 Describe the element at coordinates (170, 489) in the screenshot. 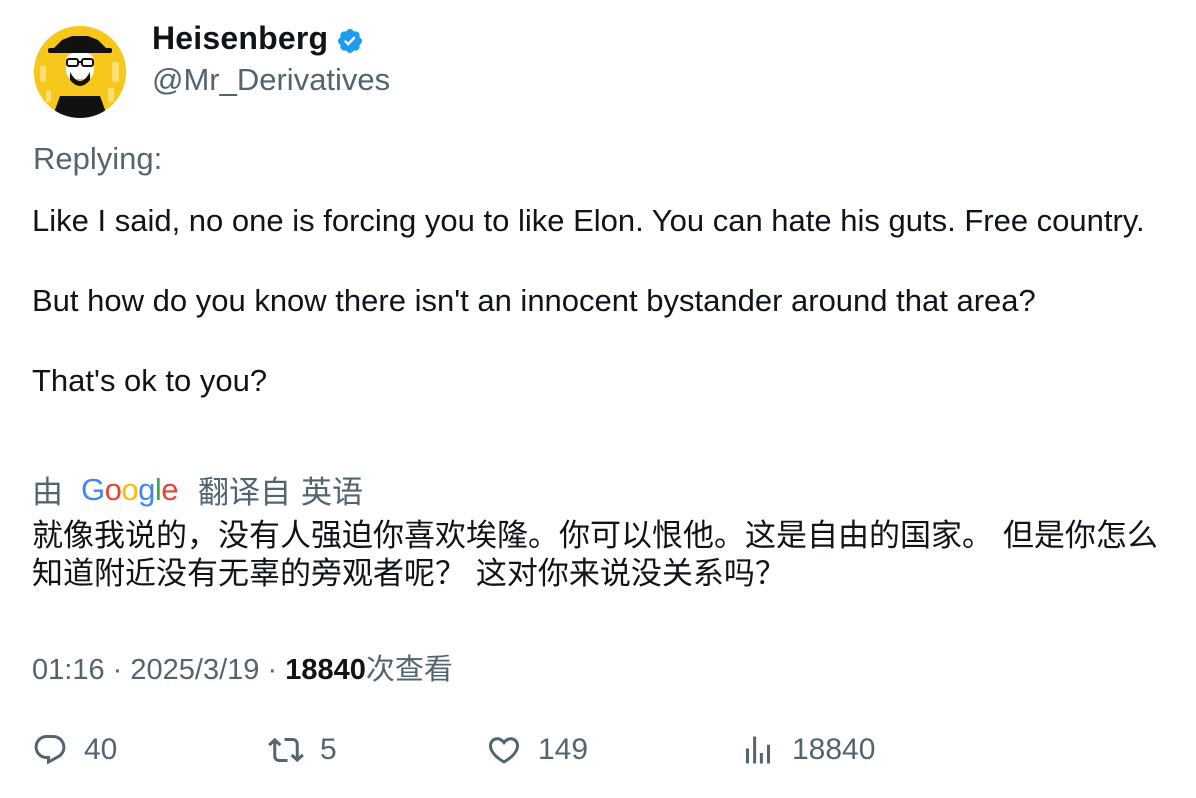

I see `google-logo-letter: e` at that location.